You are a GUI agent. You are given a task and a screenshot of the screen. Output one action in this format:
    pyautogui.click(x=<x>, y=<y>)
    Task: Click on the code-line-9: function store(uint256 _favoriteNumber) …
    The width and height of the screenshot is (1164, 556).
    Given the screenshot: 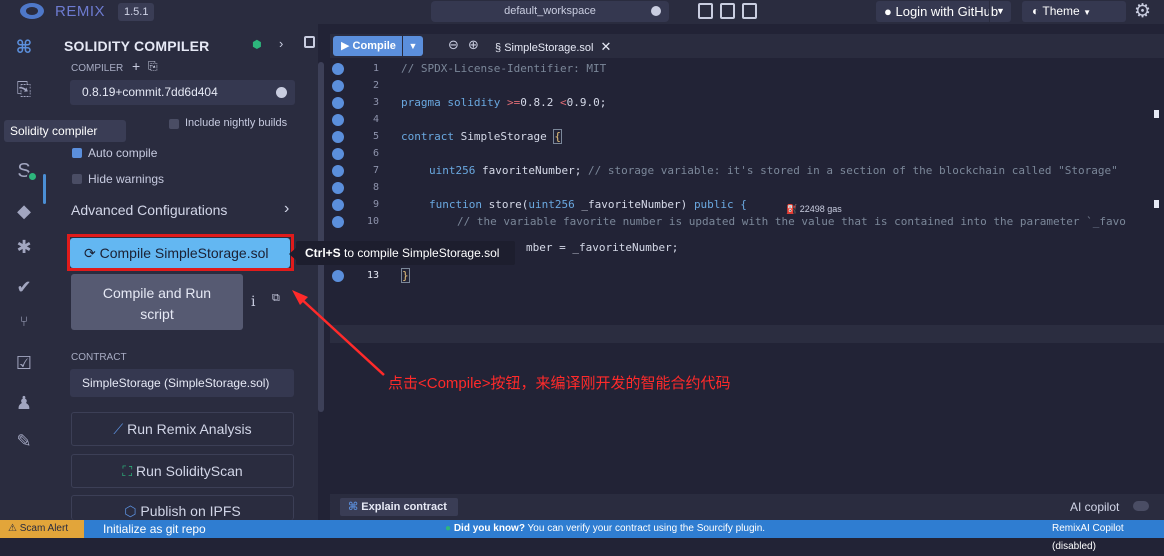 What is the action you would take?
    pyautogui.click(x=588, y=204)
    